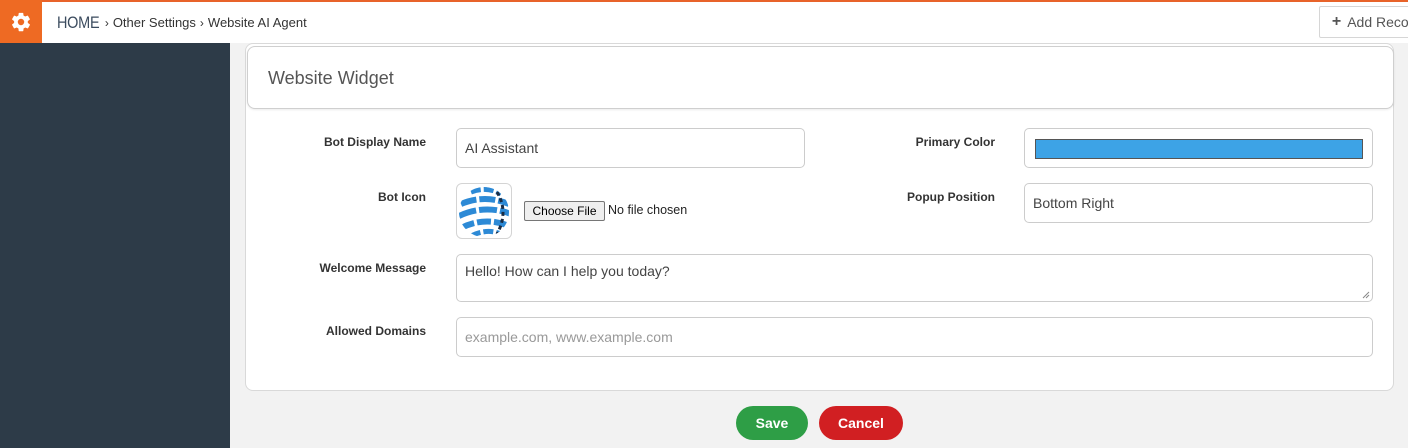 This screenshot has width=1408, height=448. What do you see at coordinates (1336, 21) in the screenshot?
I see `plus-icon: +` at bounding box center [1336, 21].